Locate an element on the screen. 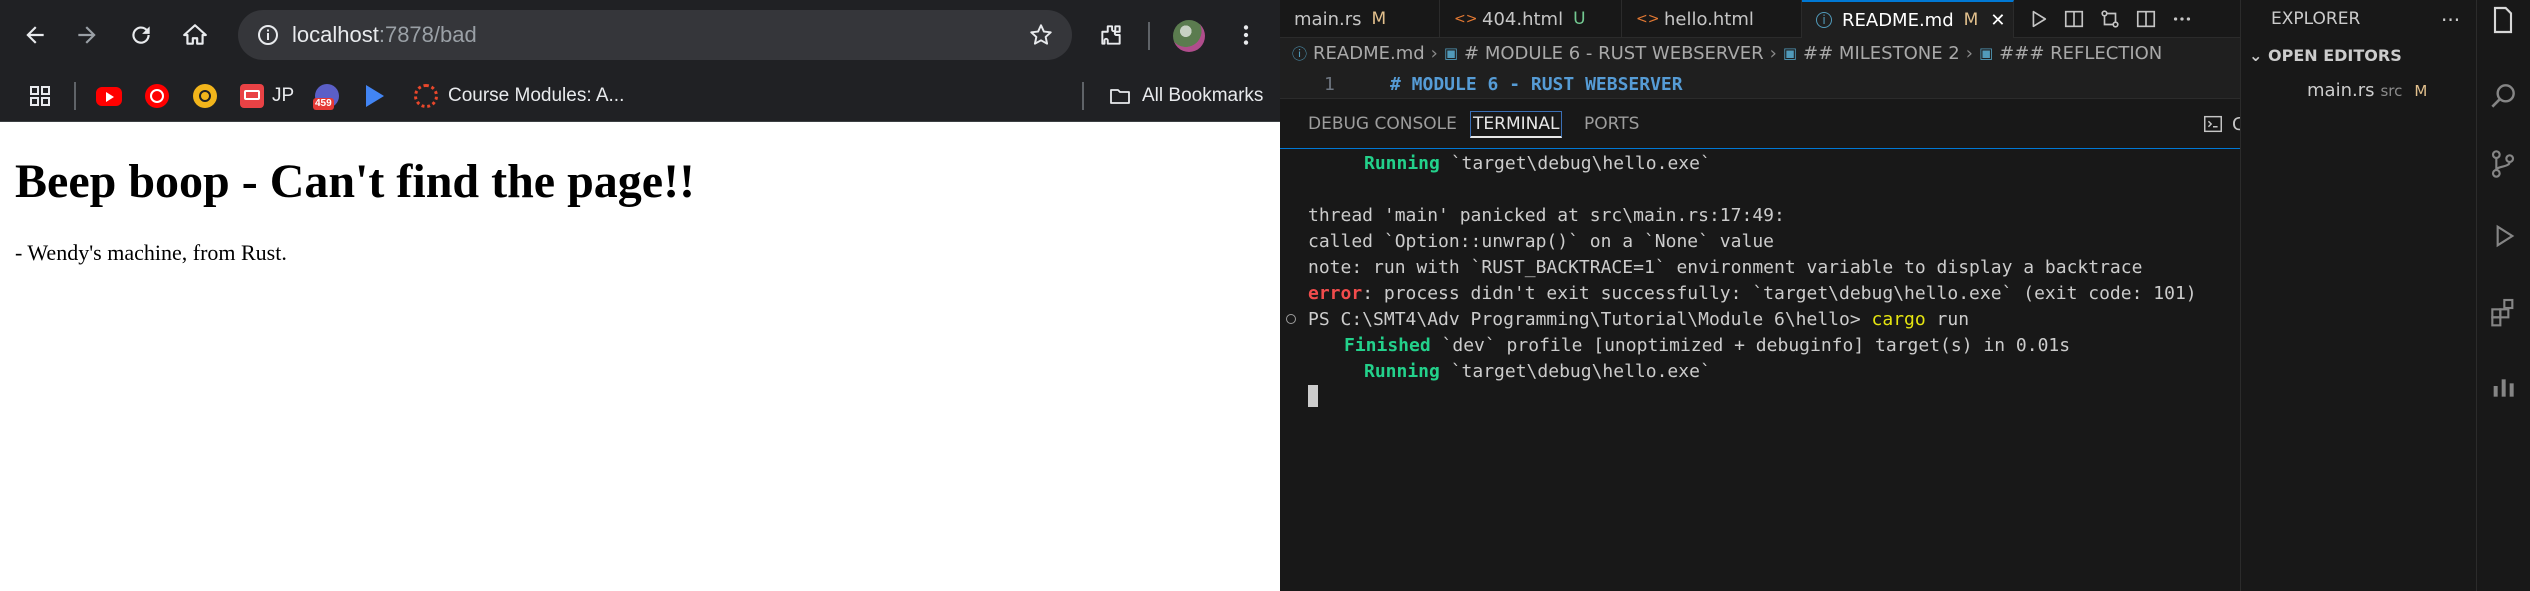  home-button is located at coordinates (195, 35).